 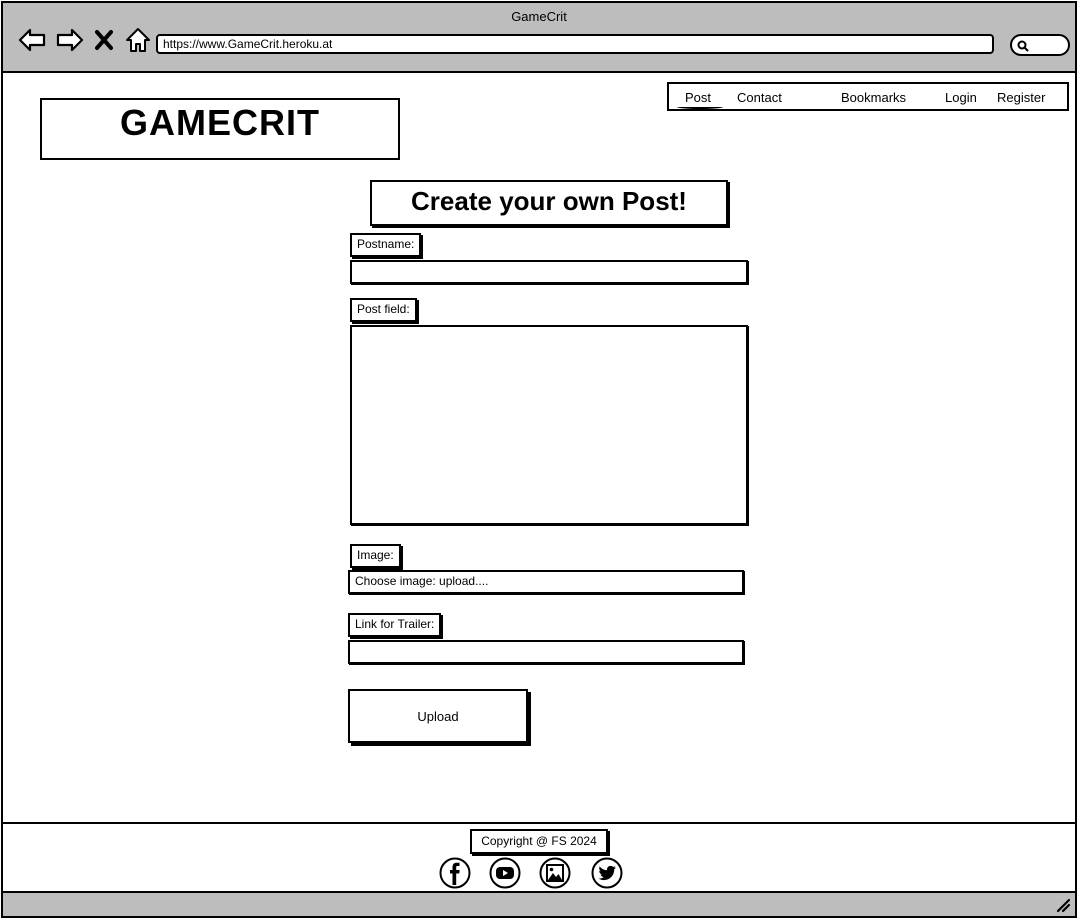 What do you see at coordinates (438, 716) in the screenshot?
I see `upload-button: Upload` at bounding box center [438, 716].